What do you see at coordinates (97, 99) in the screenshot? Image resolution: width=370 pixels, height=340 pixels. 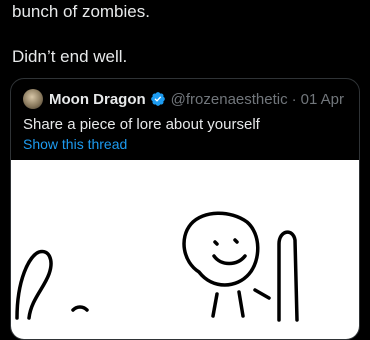 I see `author-display-name: Moon Dragon` at bounding box center [97, 99].